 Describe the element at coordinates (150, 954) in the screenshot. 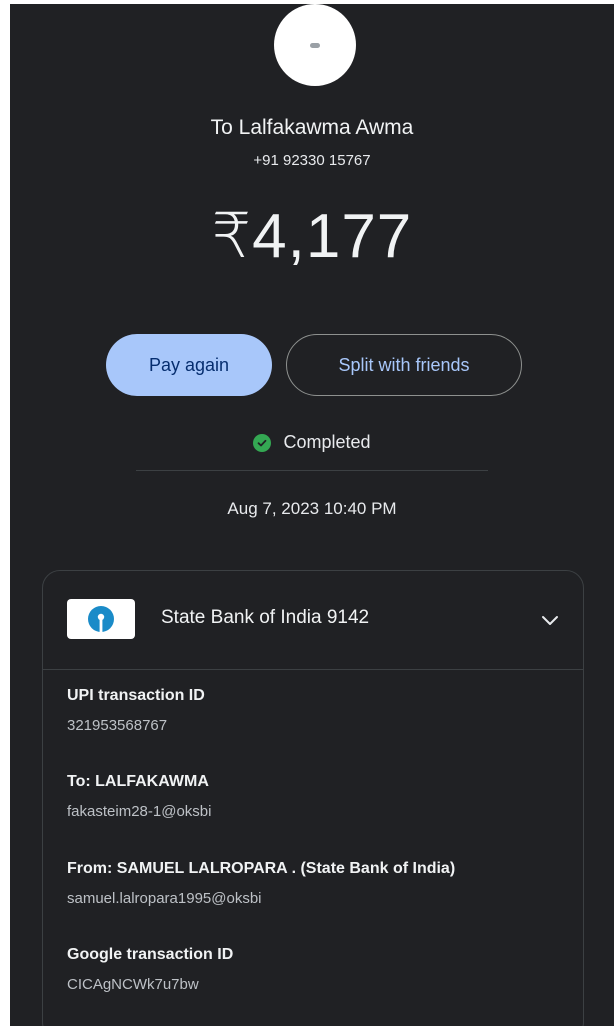

I see `detail-label: Google transaction ID` at that location.